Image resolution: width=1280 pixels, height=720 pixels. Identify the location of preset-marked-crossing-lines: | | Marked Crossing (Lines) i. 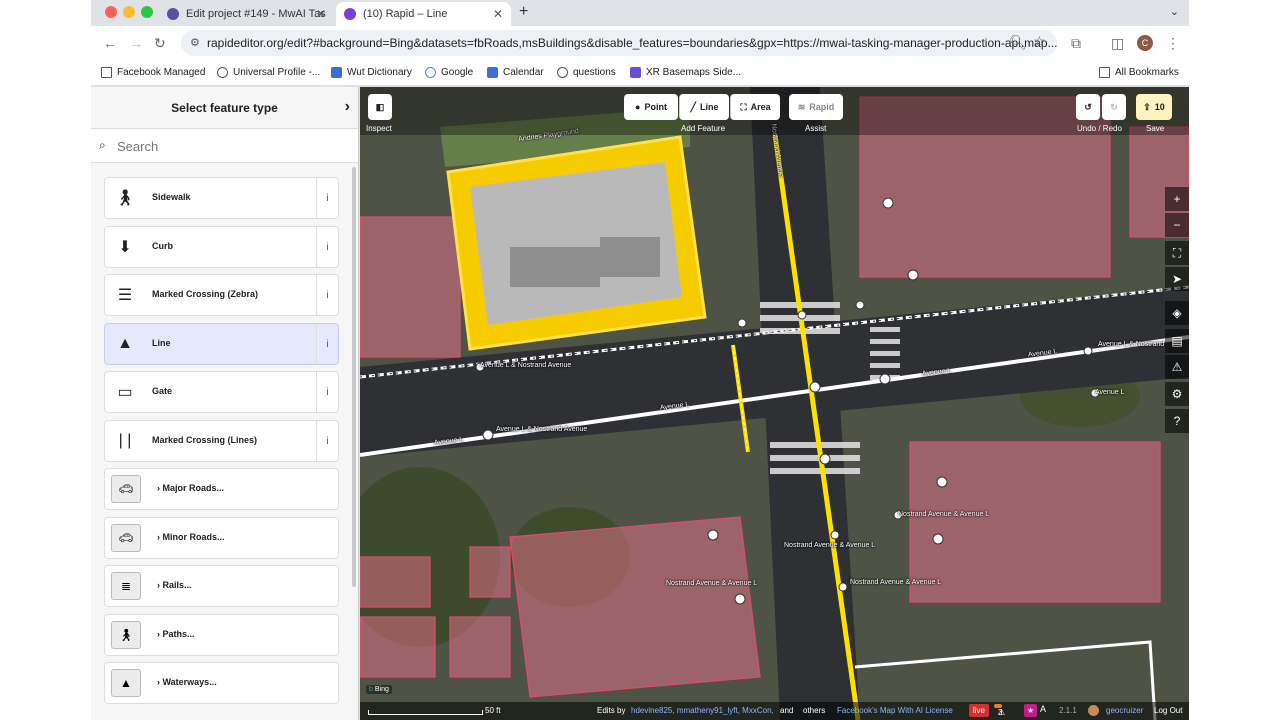
(221, 441).